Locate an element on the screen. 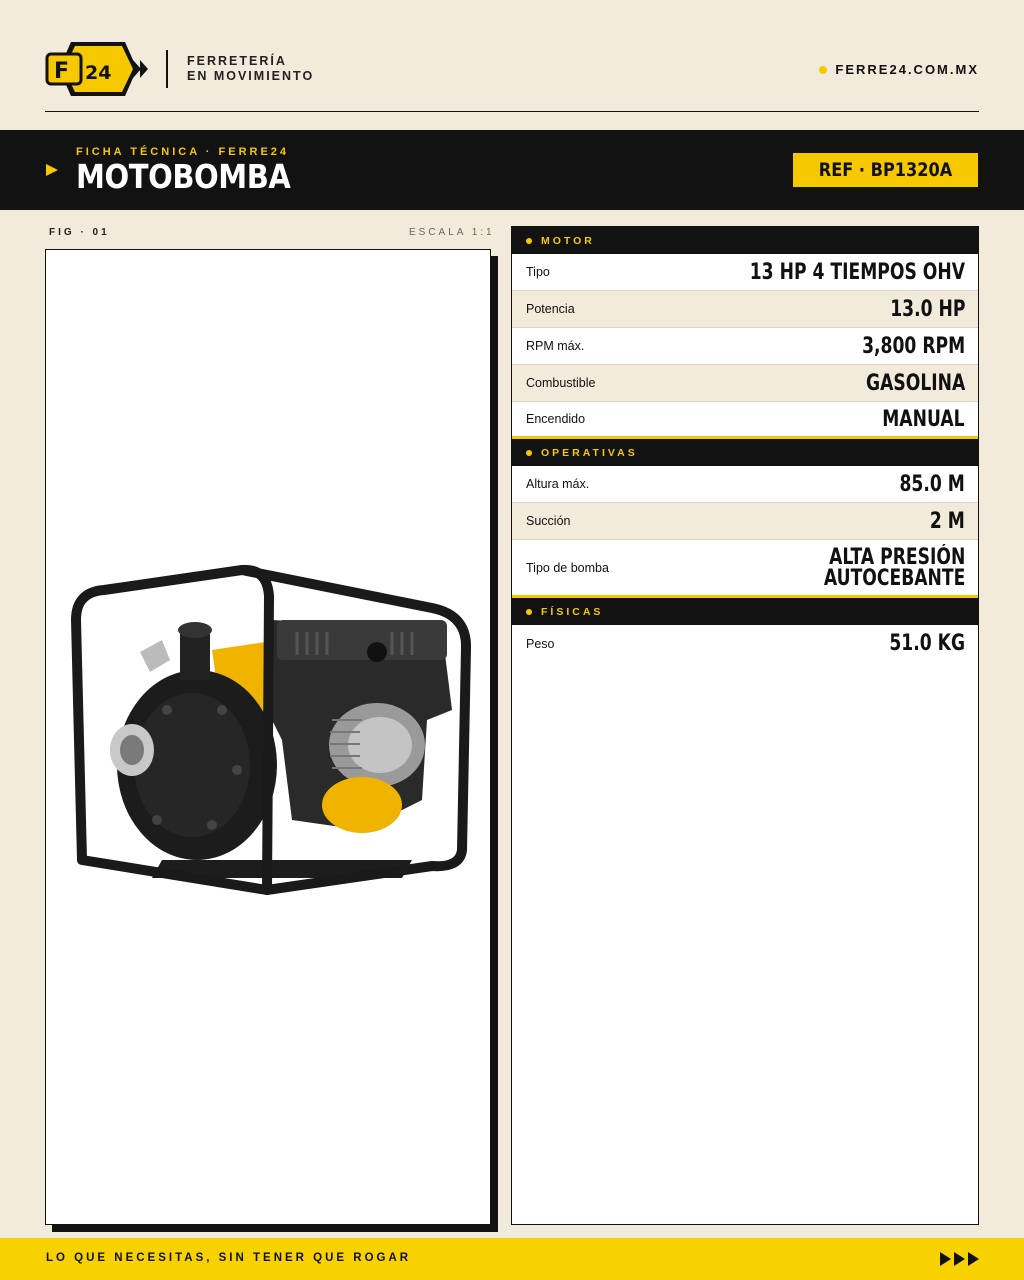 The image size is (1024, 1280). spec-row: Succión 2 M is located at coordinates (745, 521).